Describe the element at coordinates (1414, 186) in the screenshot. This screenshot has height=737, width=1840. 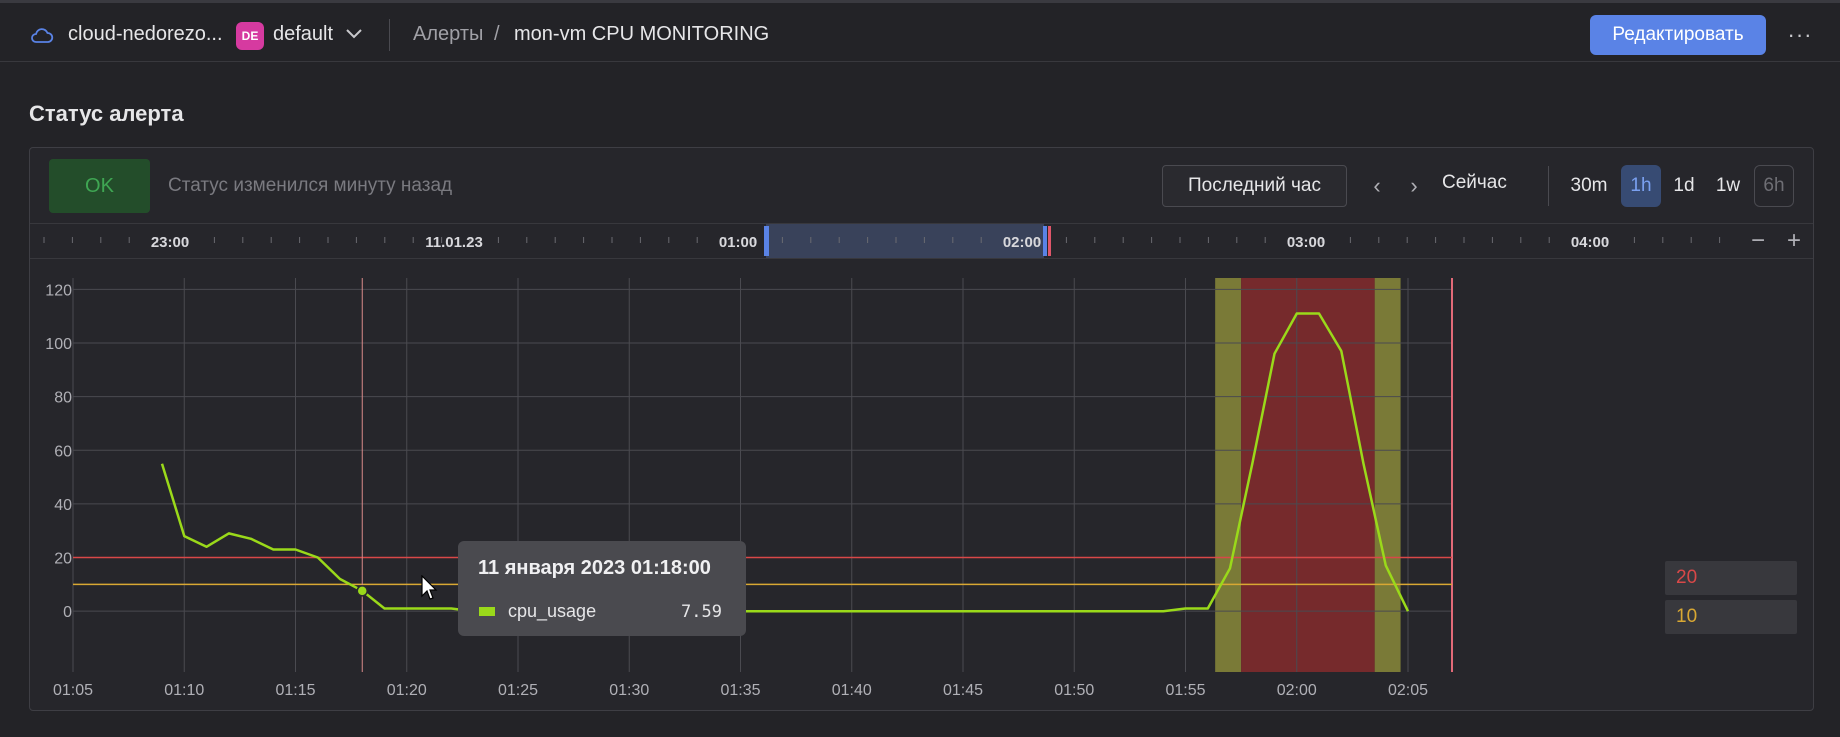
I see `chevron-right-icon: ›` at that location.